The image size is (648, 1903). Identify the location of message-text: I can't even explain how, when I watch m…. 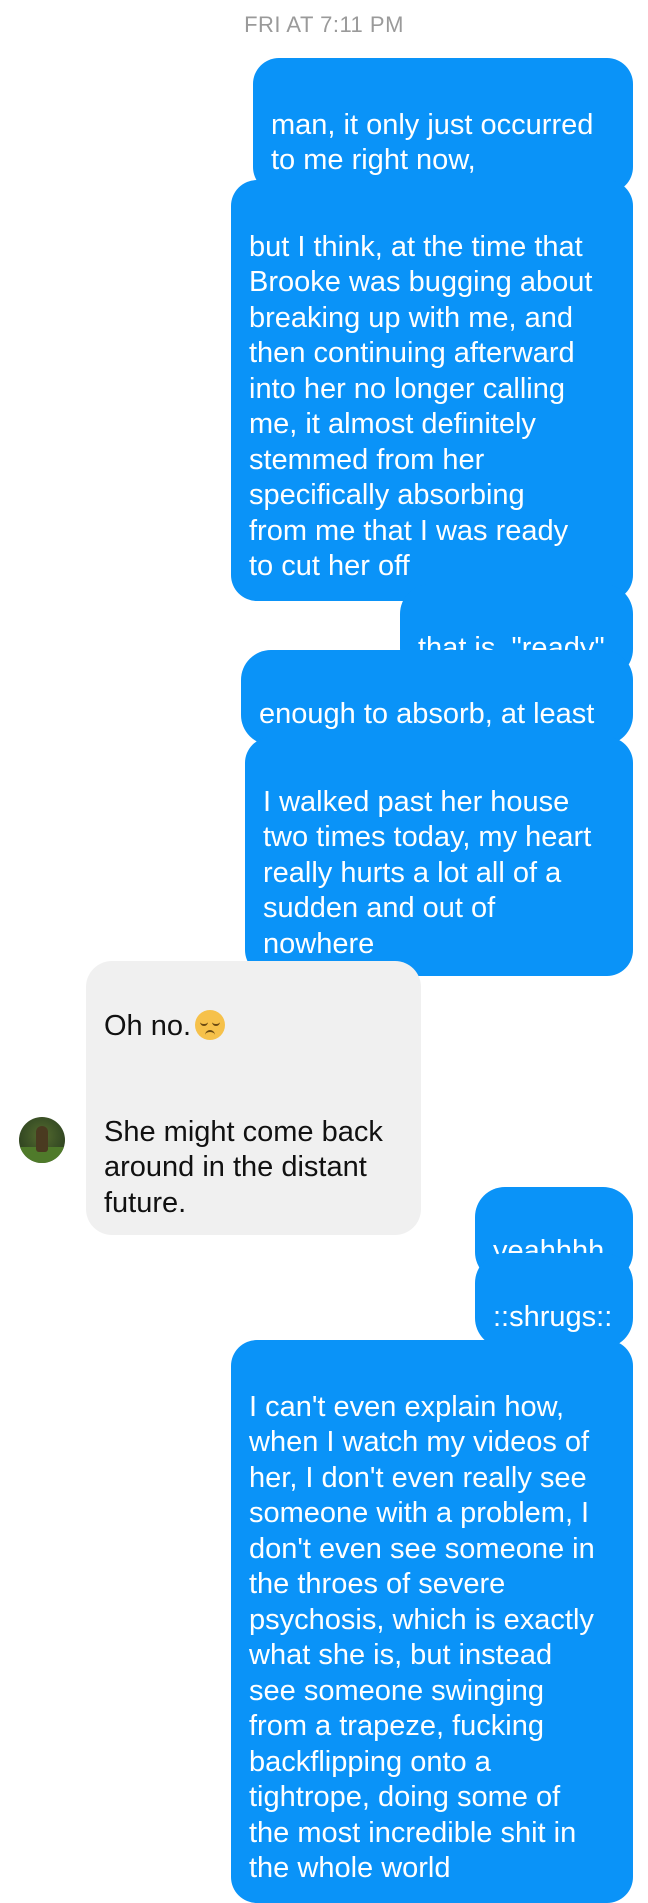
(422, 1637).